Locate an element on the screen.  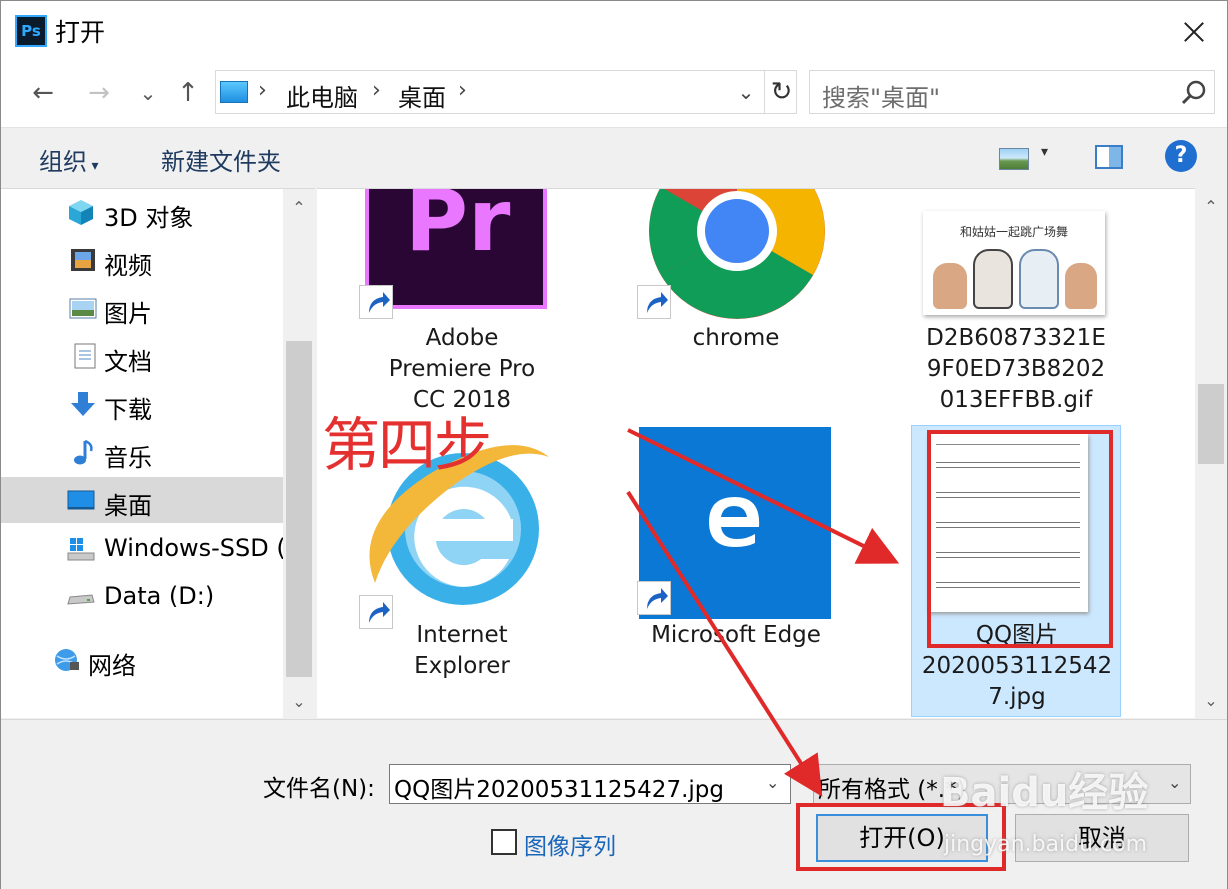
navigation-pane-scrollbar: ⌃ ⌄ is located at coordinates (299, 454).